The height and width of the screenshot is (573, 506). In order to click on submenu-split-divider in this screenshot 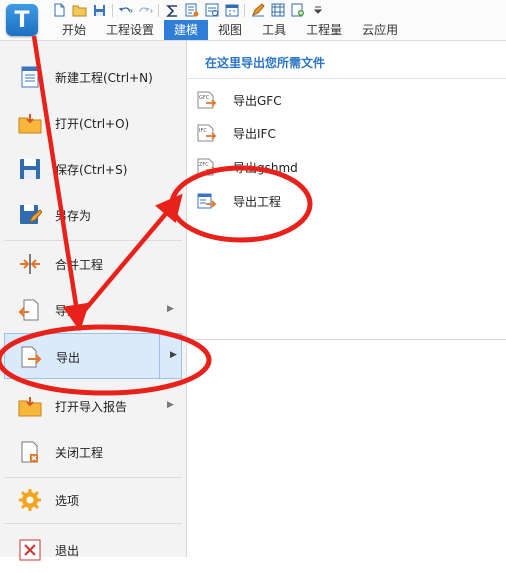, I will do `click(159, 356)`.